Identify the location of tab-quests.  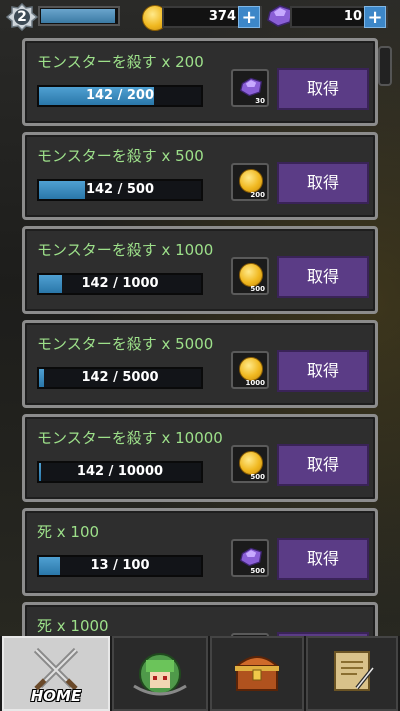
(352, 673).